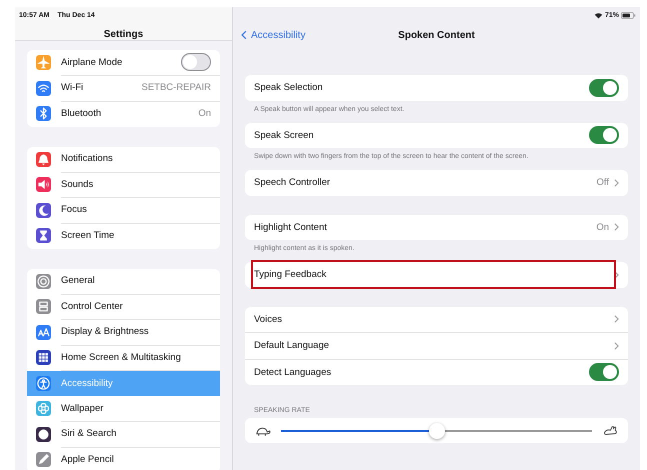 Image resolution: width=647 pixels, height=470 pixels. I want to click on sidebar-item: Airplane Mode, so click(123, 63).